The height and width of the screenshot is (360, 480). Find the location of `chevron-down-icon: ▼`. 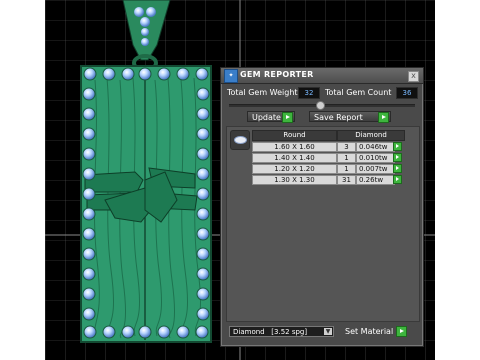

chevron-down-icon: ▼ is located at coordinates (328, 331).